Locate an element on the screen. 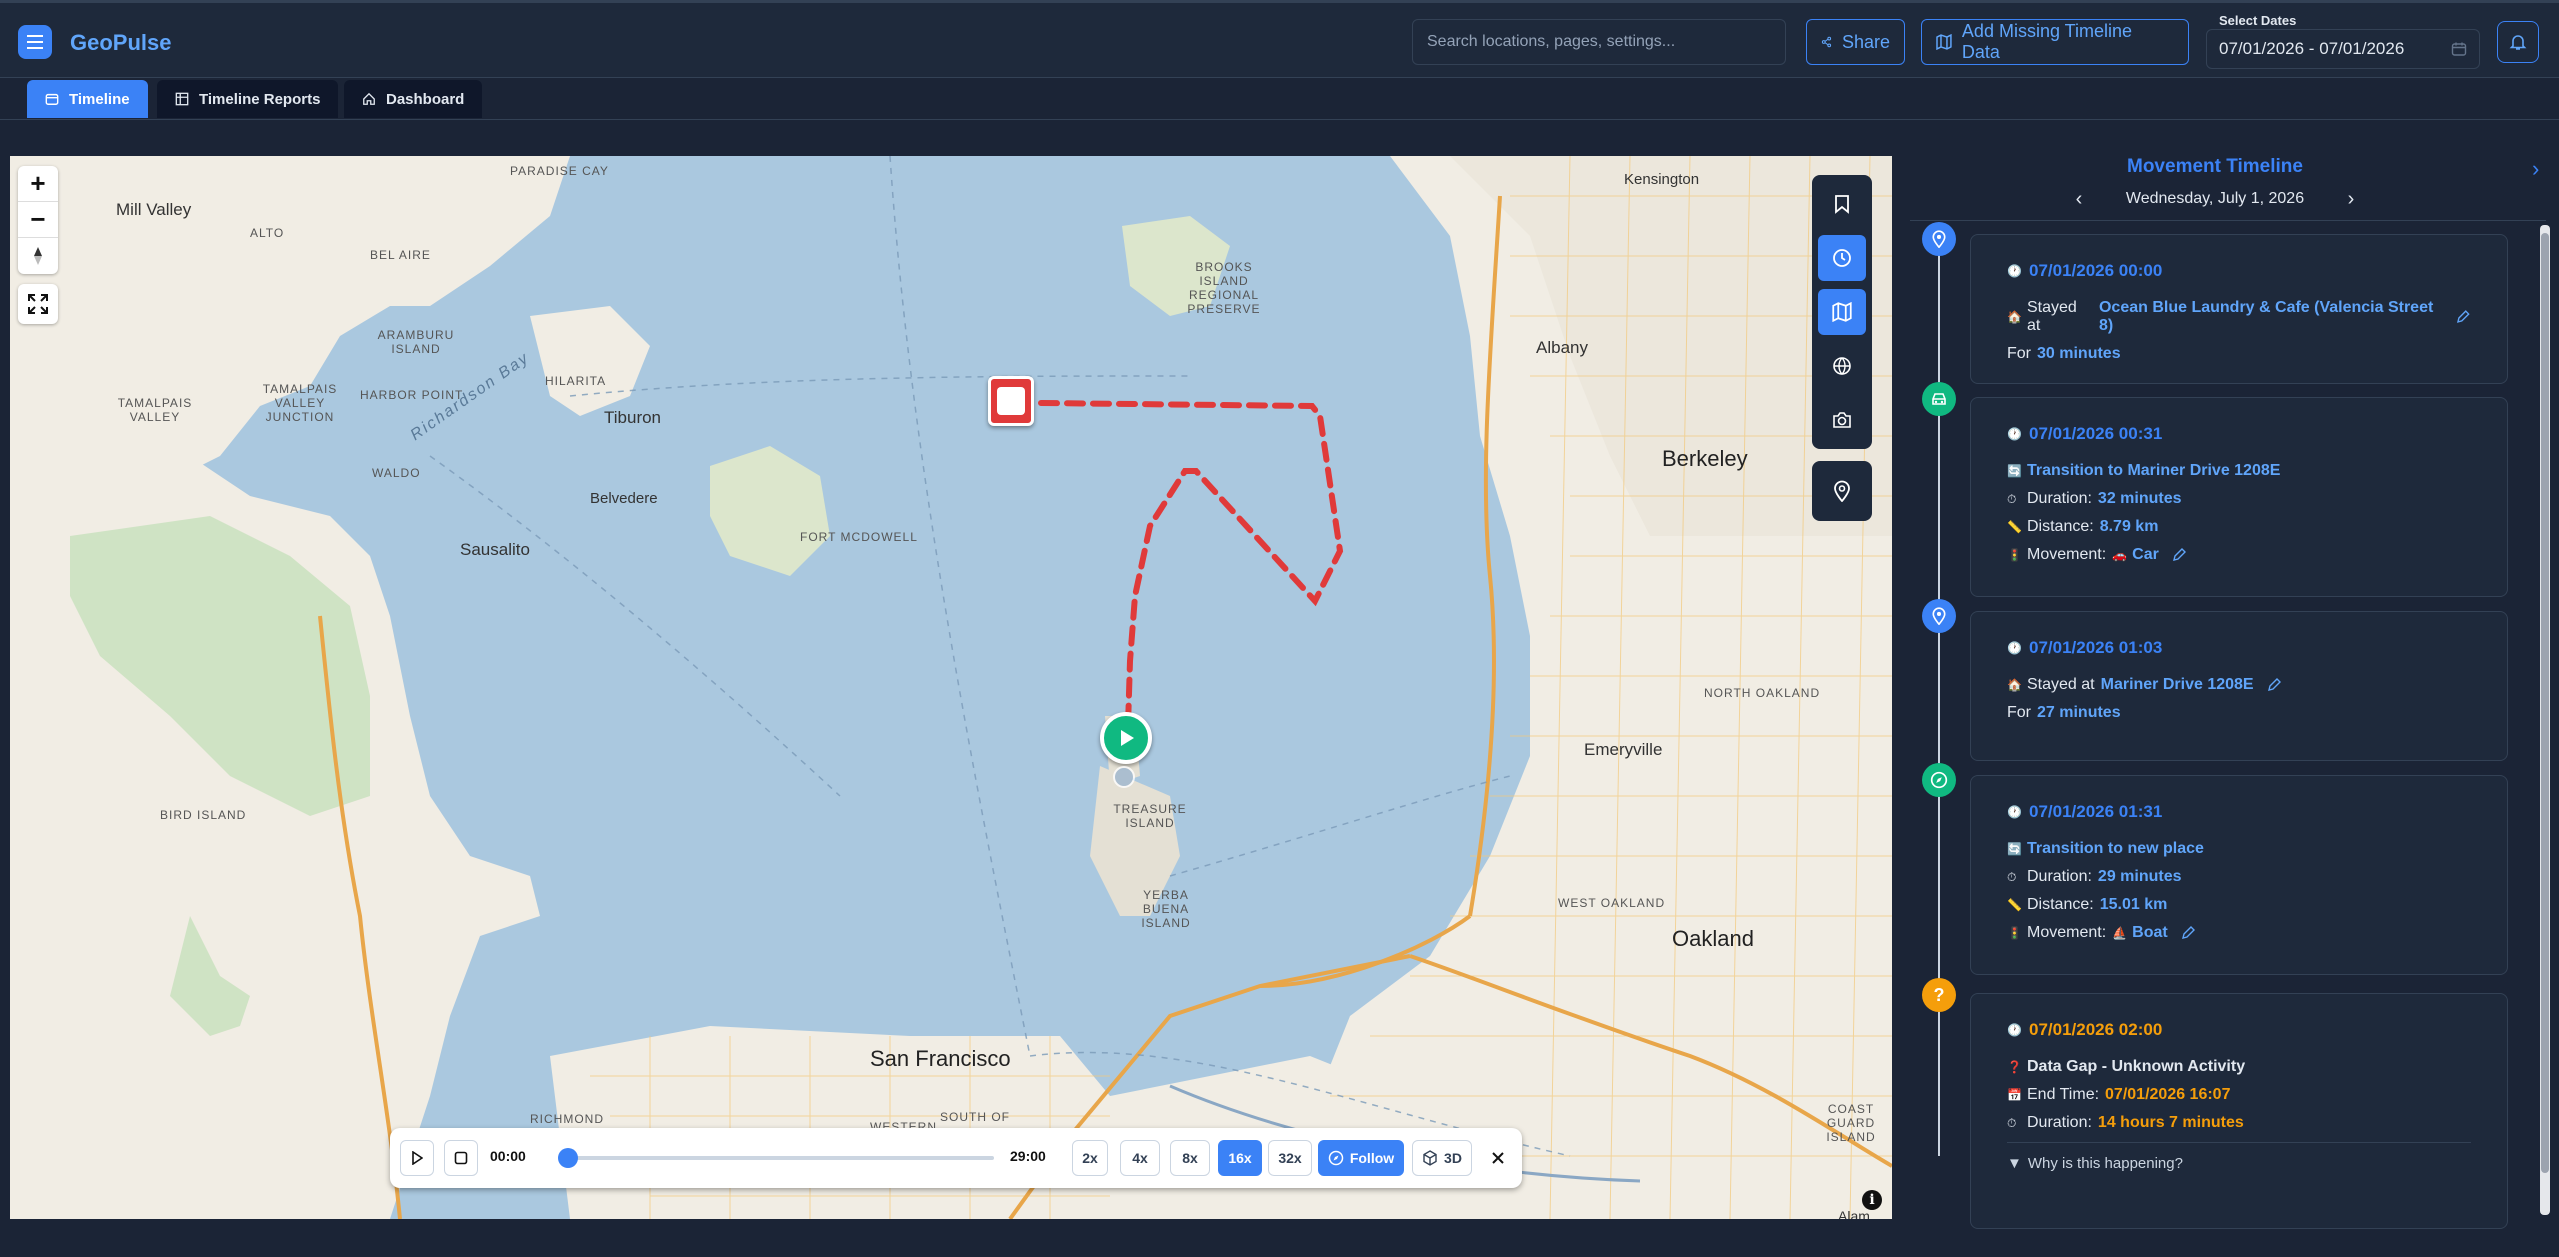  gap-title: Data Gap - Unknown Activity is located at coordinates (2136, 1066).